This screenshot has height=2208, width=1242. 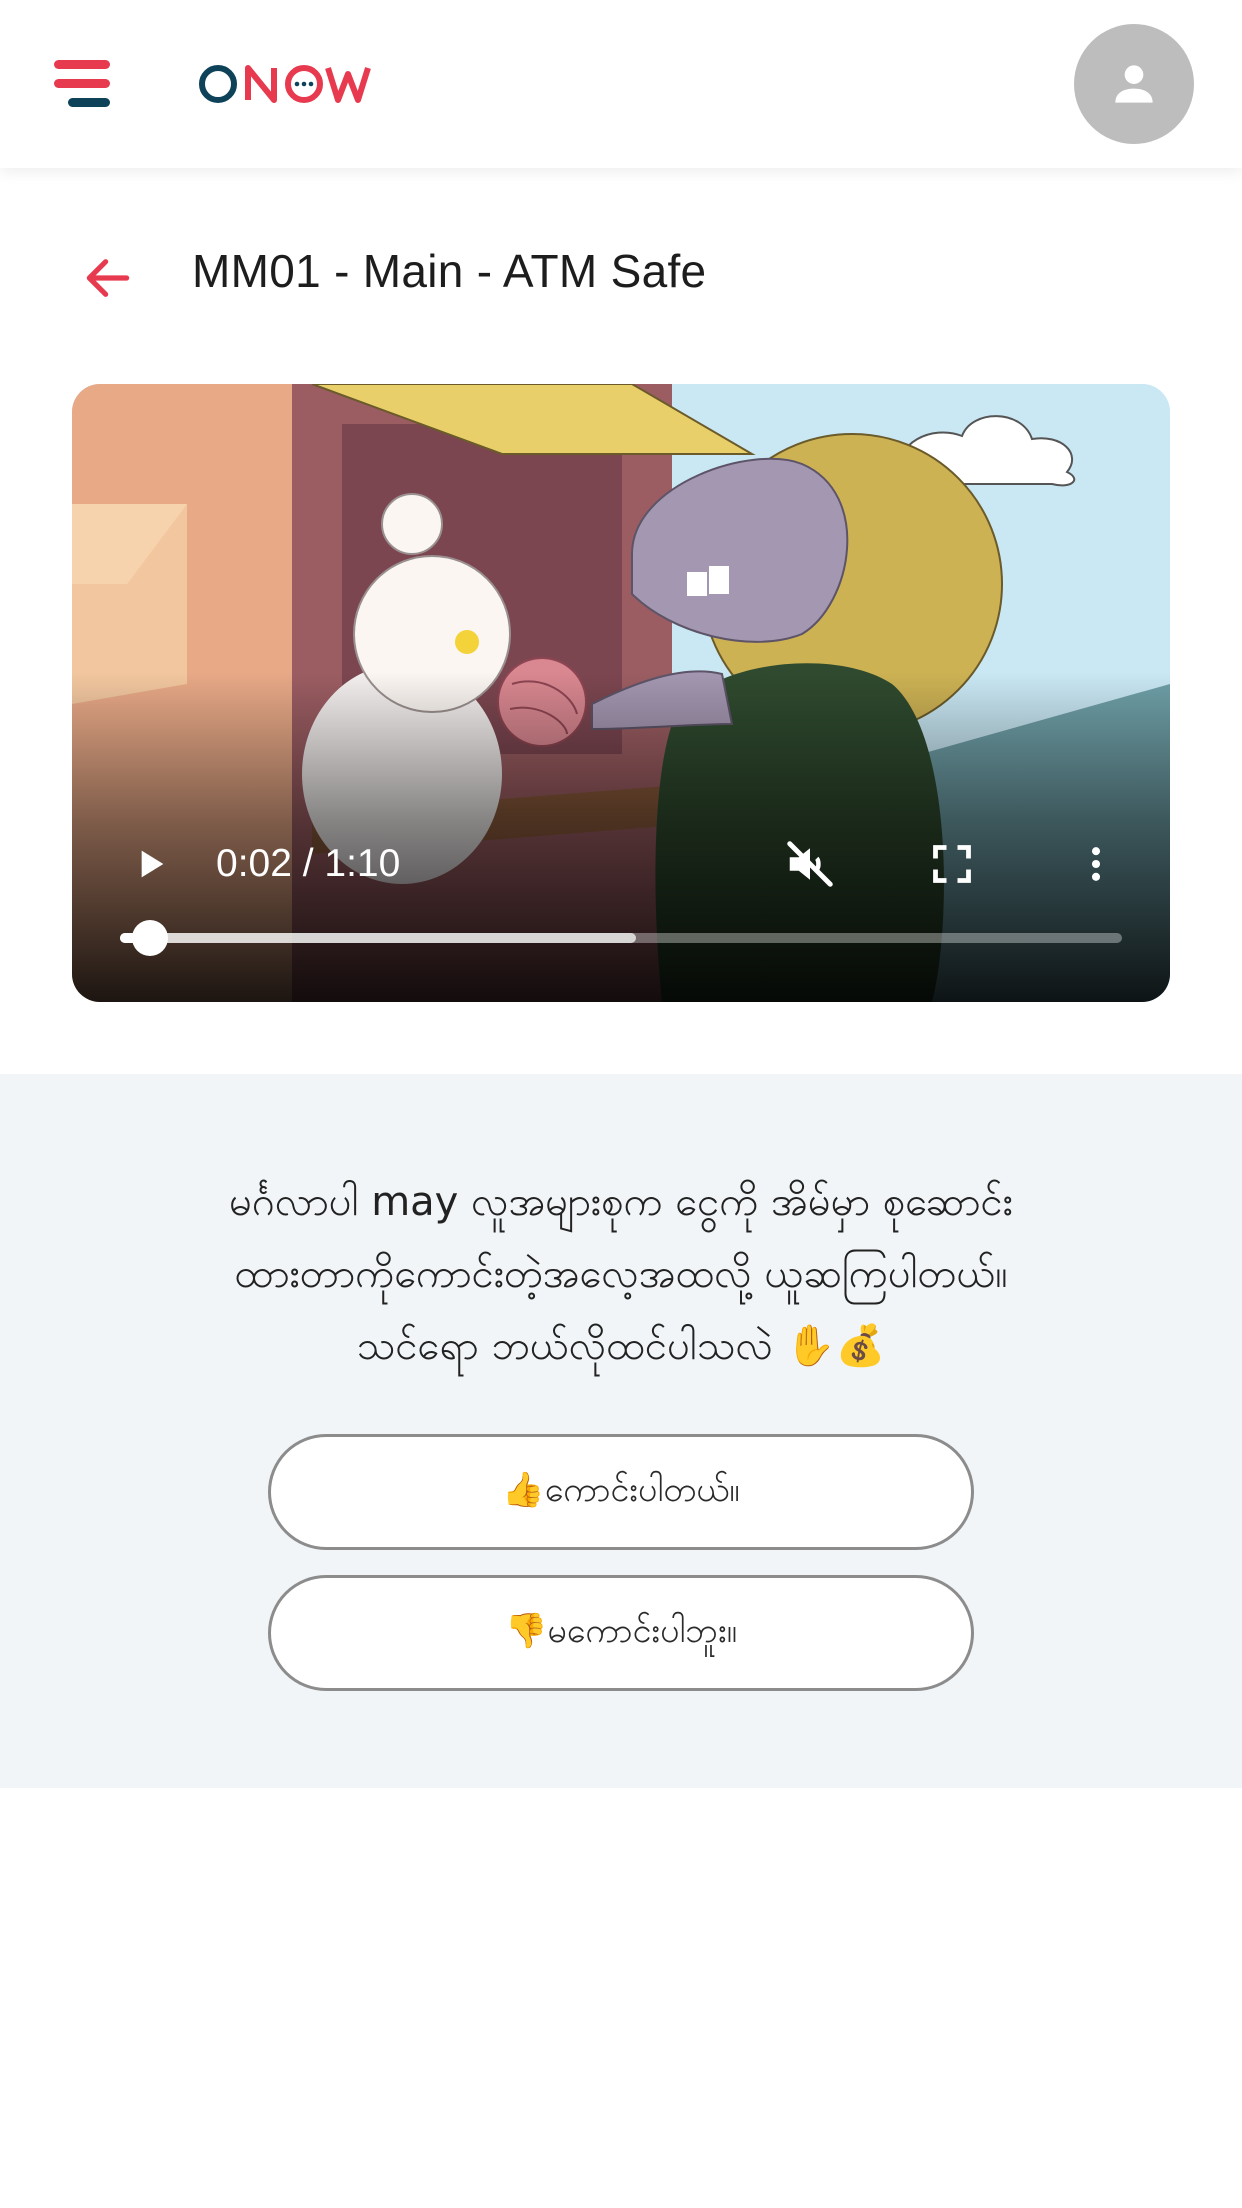 I want to click on page-title: MM01 - Main - ATM Safe, so click(x=449, y=271).